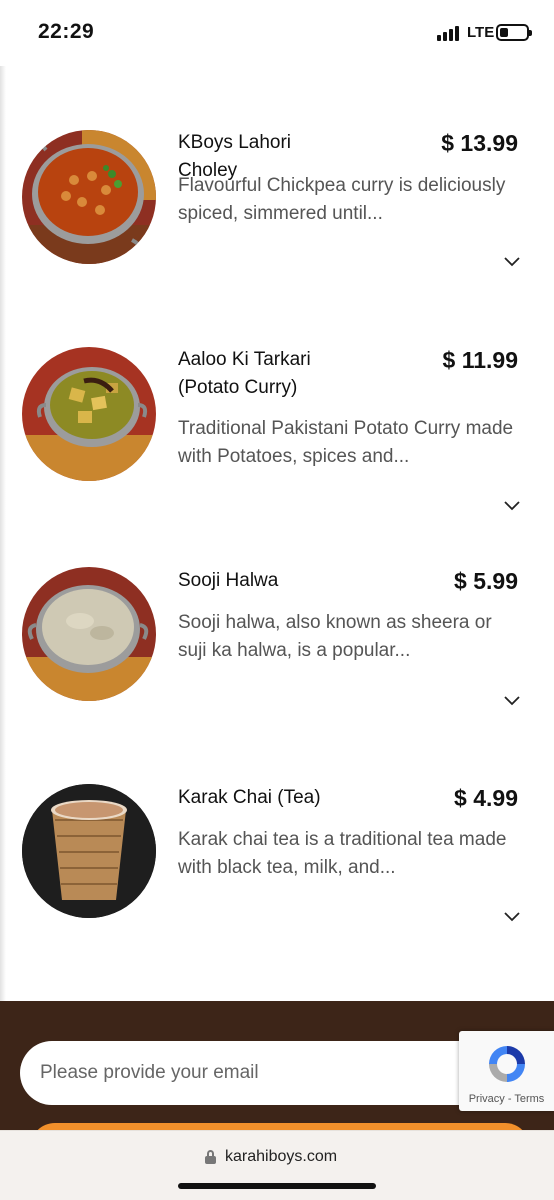  What do you see at coordinates (89, 851) in the screenshot?
I see `chai-cup-image` at bounding box center [89, 851].